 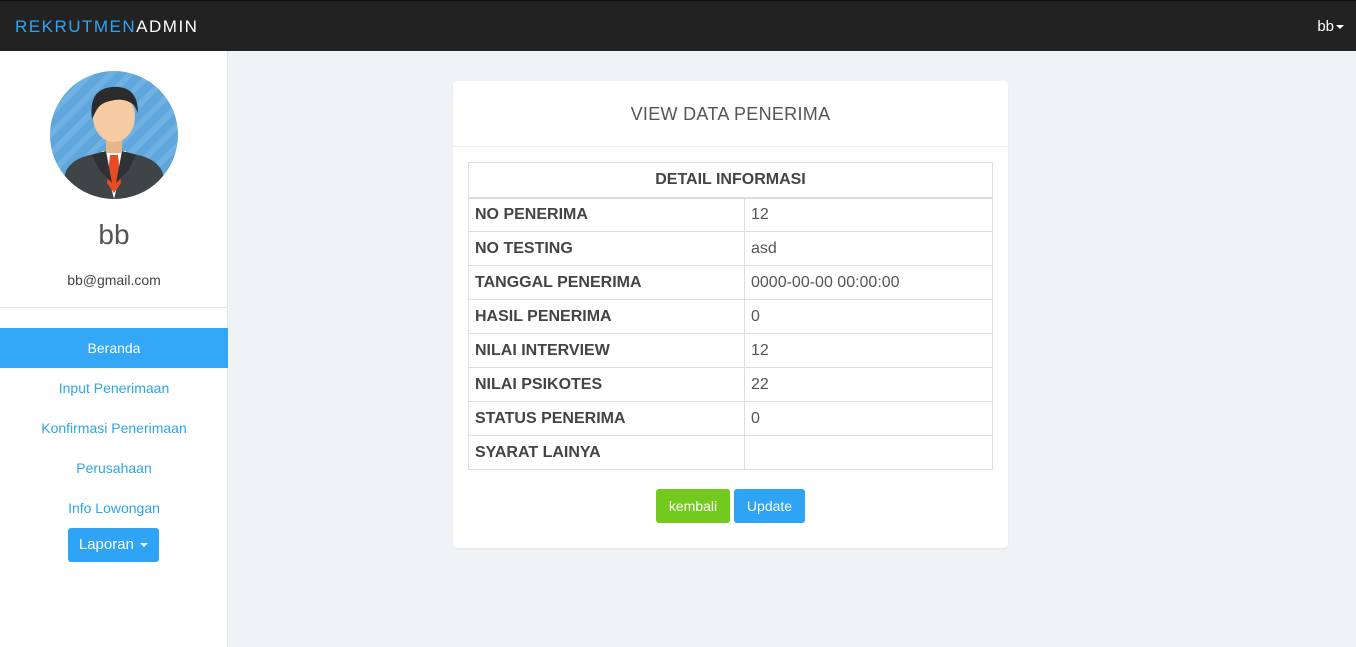 What do you see at coordinates (114, 280) in the screenshot?
I see `profile-email: bb@gmail.com` at bounding box center [114, 280].